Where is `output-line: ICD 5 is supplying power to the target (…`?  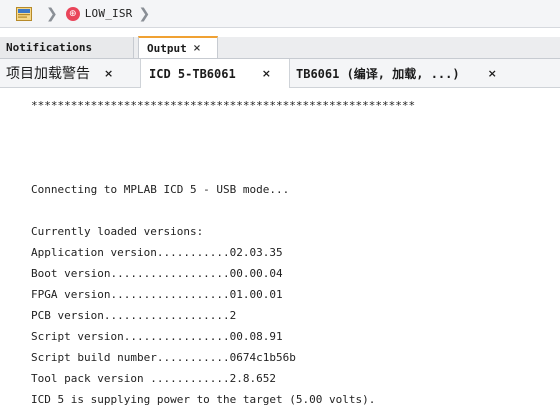 output-line: ICD 5 is supplying power to the target (… is located at coordinates (203, 399).